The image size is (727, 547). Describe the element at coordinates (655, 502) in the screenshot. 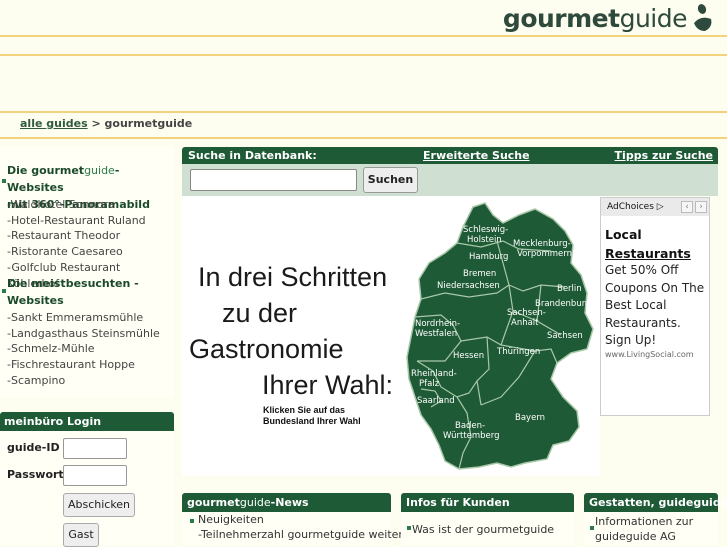

I see `gestatten-title: Gestatten, guideguide` at that location.